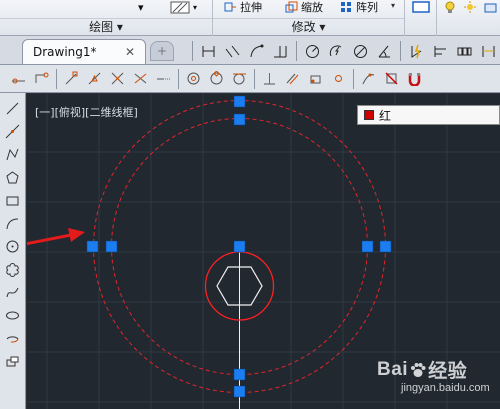 The height and width of the screenshot is (409, 500). Describe the element at coordinates (336, 51) in the screenshot. I see `jogged-icon` at that location.